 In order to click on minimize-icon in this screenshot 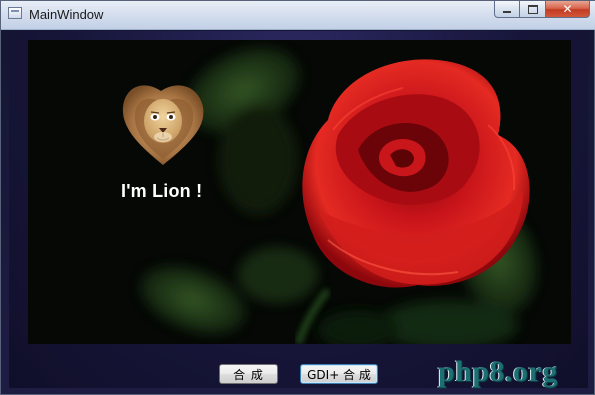, I will do `click(507, 12)`.